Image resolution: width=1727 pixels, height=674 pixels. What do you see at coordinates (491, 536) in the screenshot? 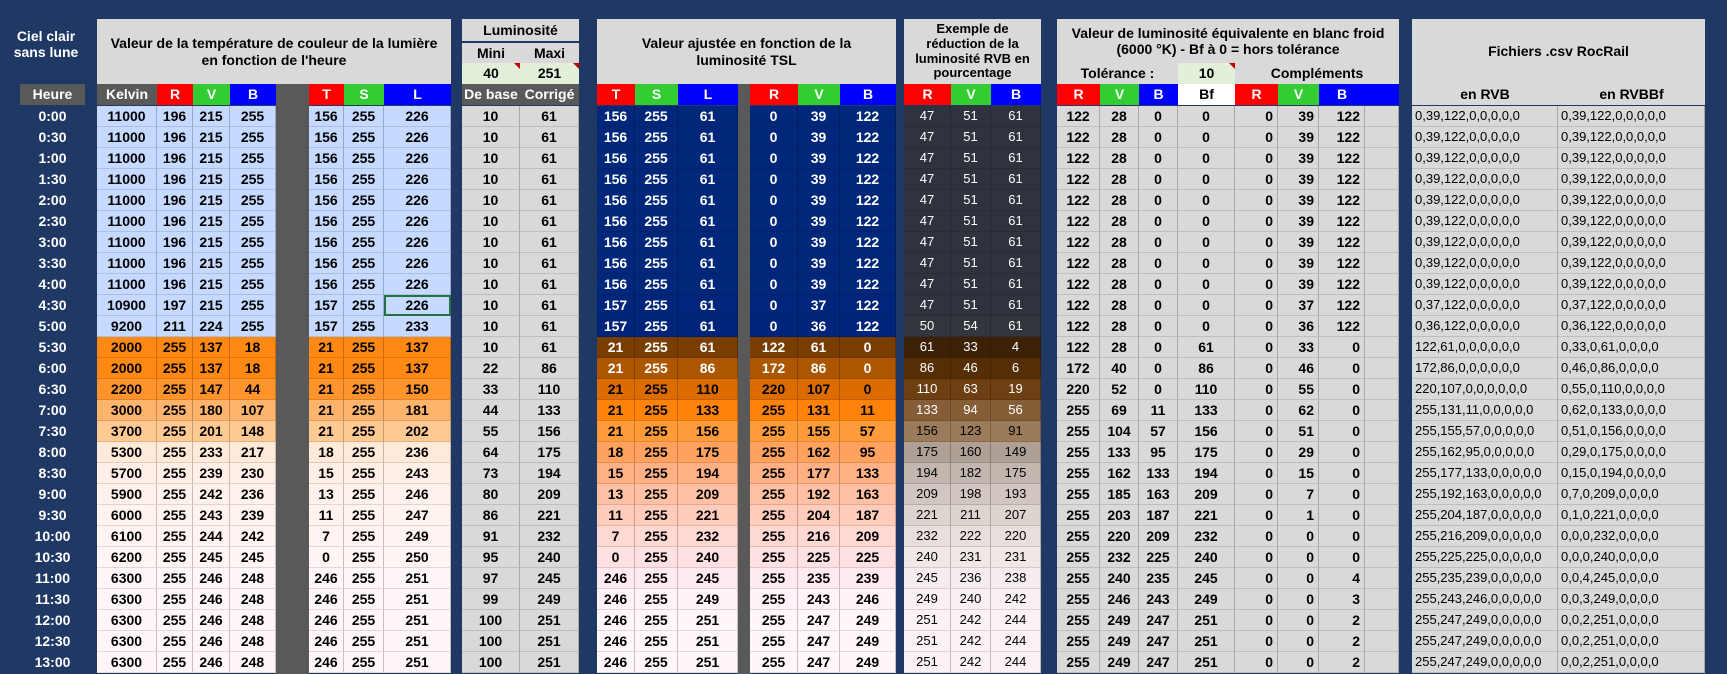
I see `row-lum-base: 91` at bounding box center [491, 536].